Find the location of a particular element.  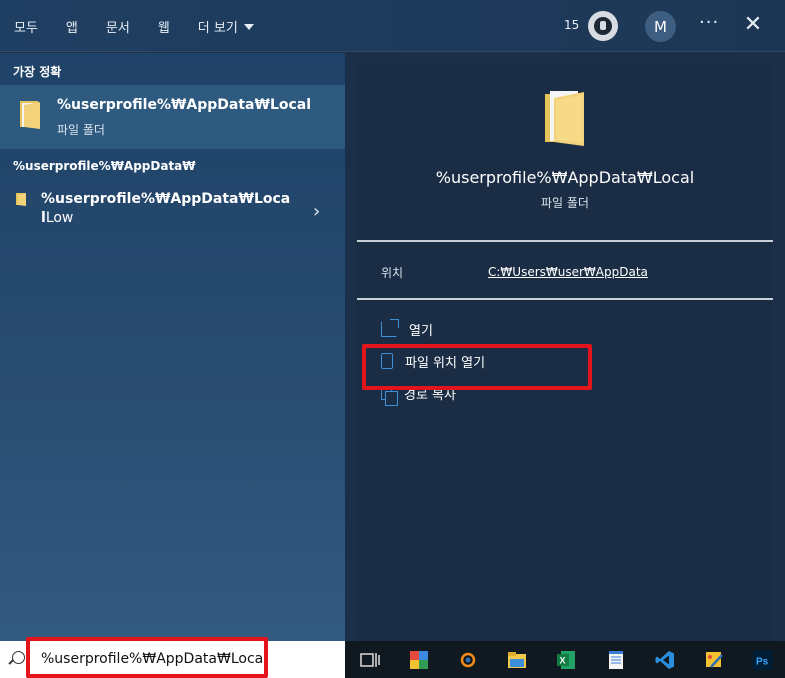

best-match-header: 가장 정확 is located at coordinates (37, 72).